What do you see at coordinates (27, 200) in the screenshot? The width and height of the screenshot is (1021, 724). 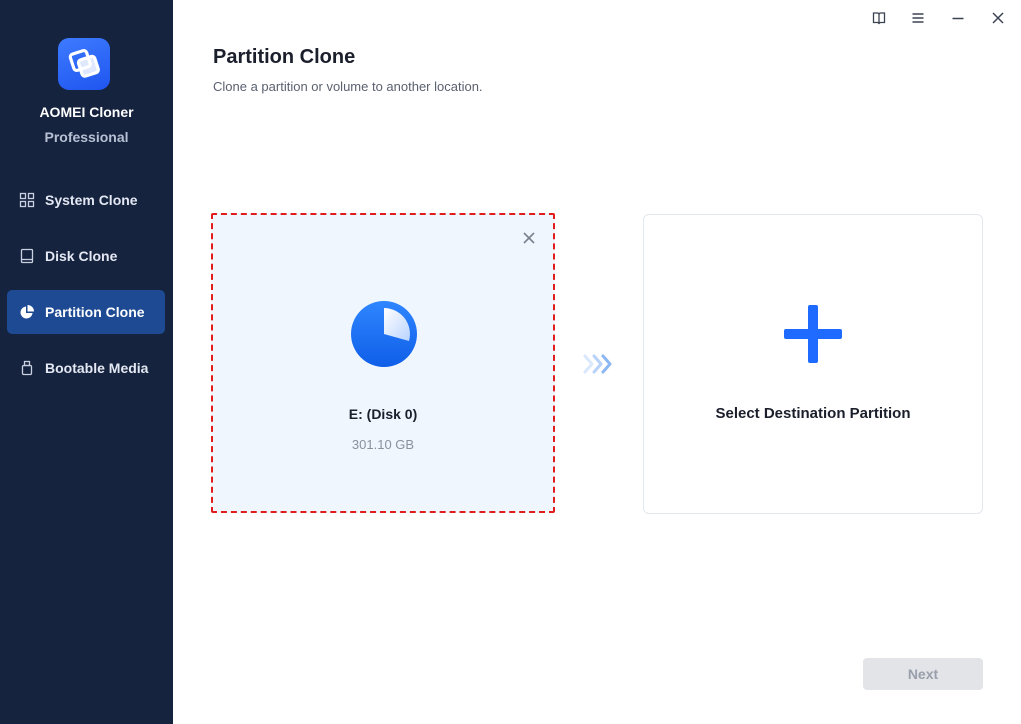 I see `grid-icon` at bounding box center [27, 200].